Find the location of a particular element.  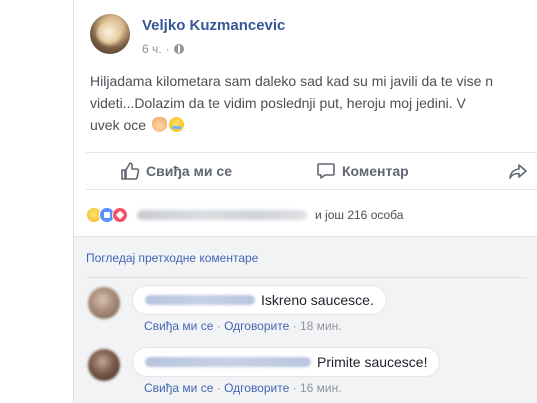

thumbs-up-icon is located at coordinates (130, 171).